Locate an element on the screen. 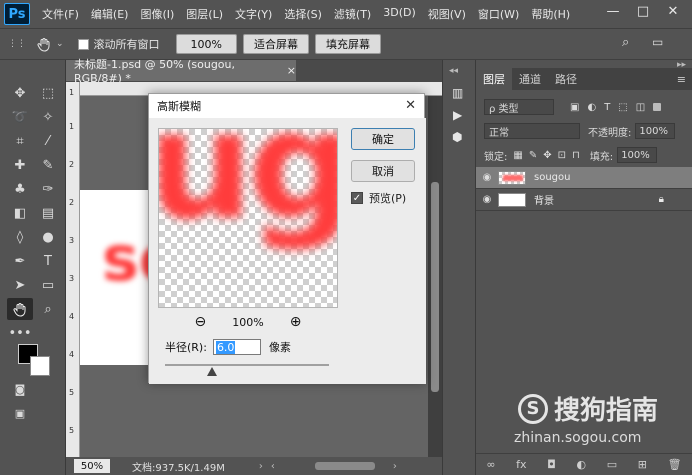 This screenshot has height=475, width=692. blur-tool-icon: ◊ is located at coordinates (20, 237).